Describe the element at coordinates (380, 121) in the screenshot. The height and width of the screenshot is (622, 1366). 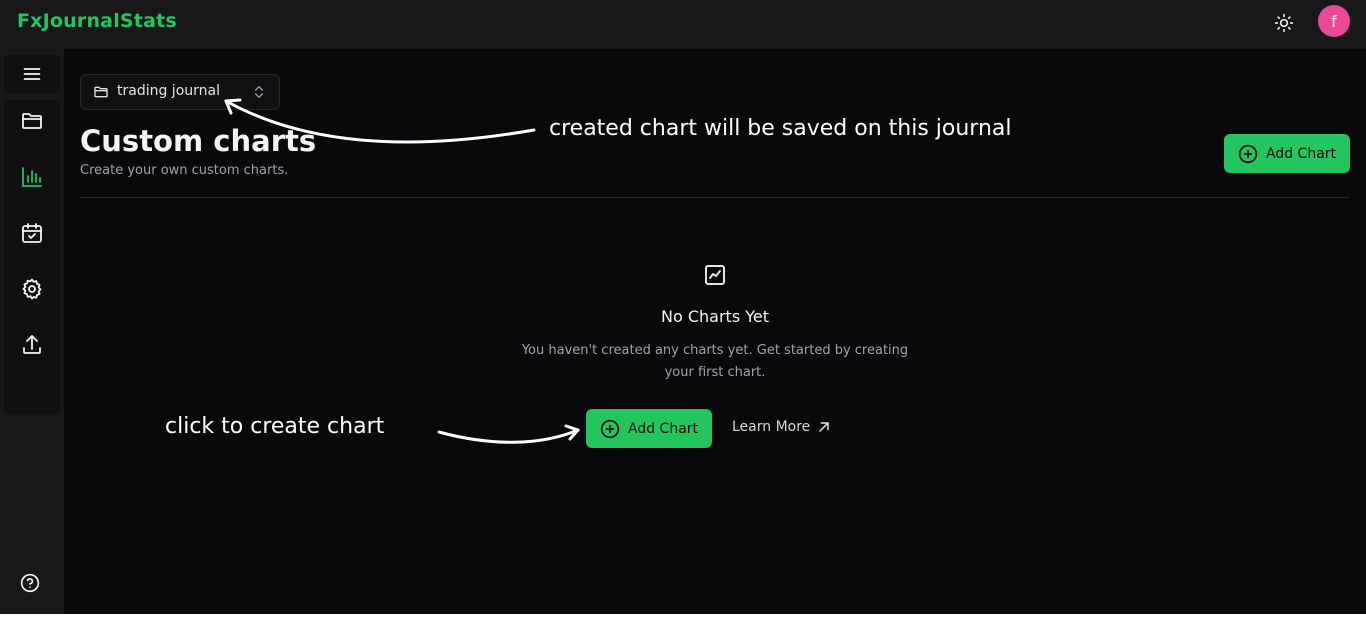
I see `annotation-arrow-top` at that location.